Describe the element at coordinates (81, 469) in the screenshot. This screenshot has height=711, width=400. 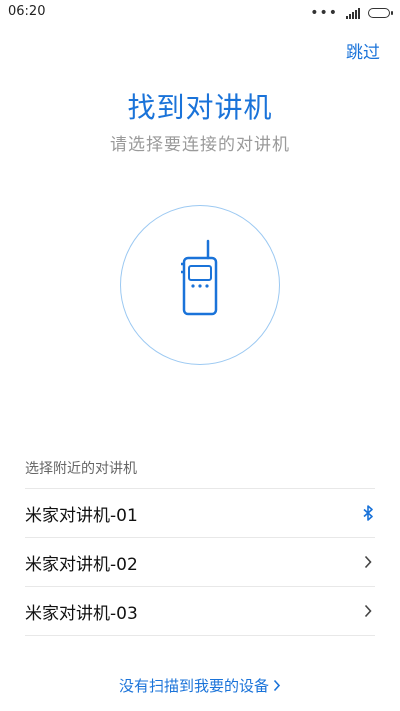
I see `nearby-devices-label: 选择附近的对讲机` at that location.